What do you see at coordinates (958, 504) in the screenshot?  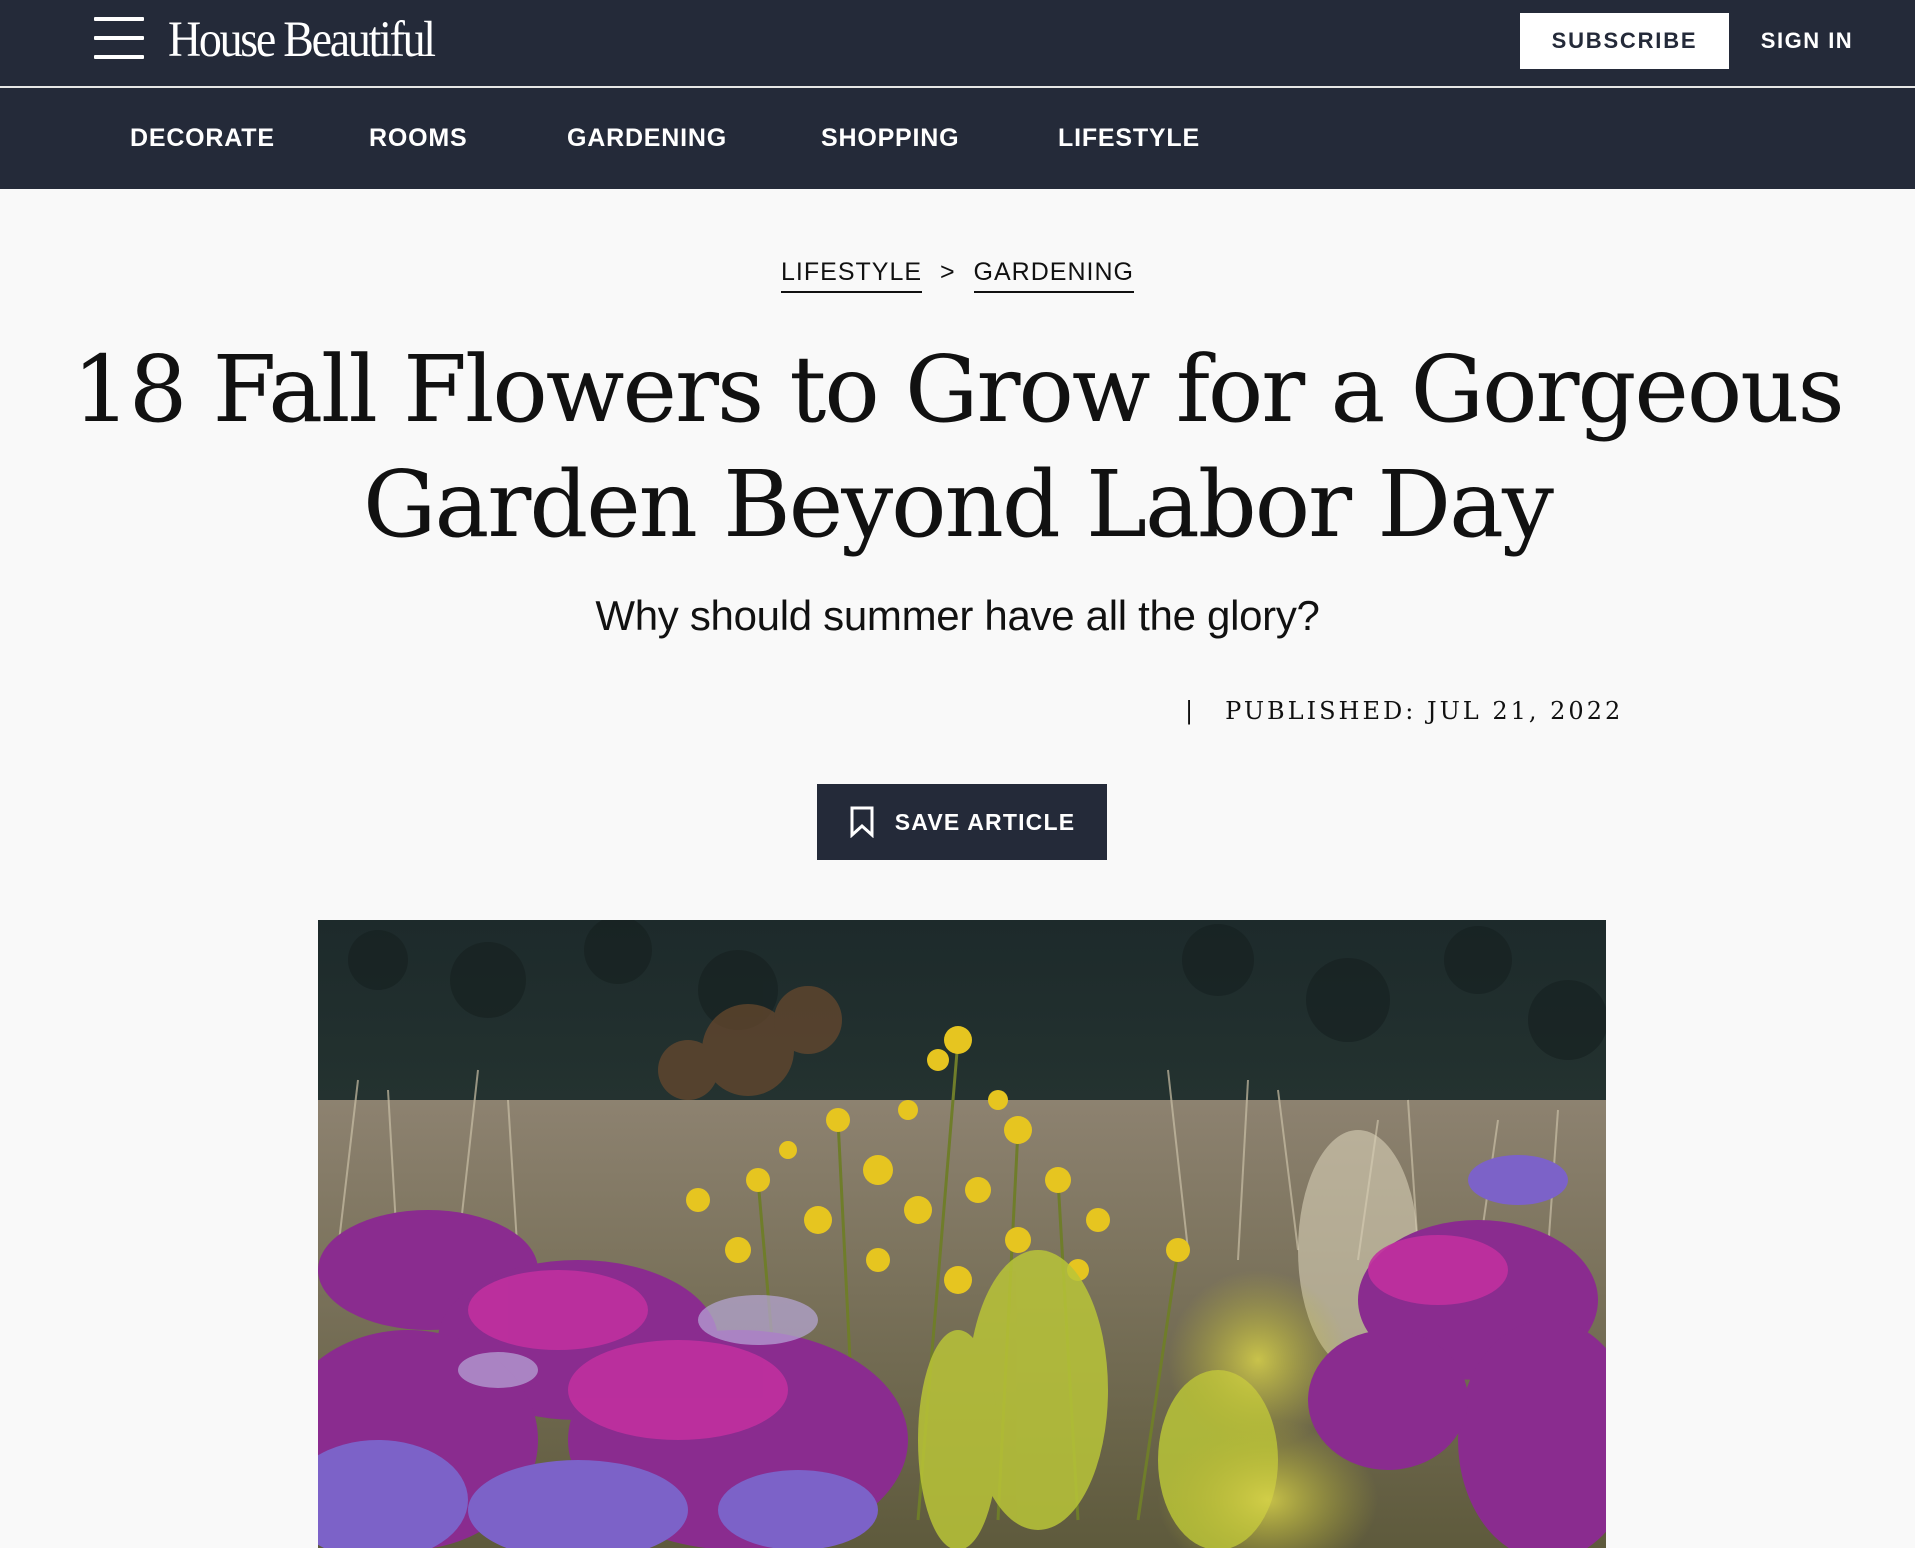 I see `article-title-line-2: Garden Beyond Labor Day` at bounding box center [958, 504].